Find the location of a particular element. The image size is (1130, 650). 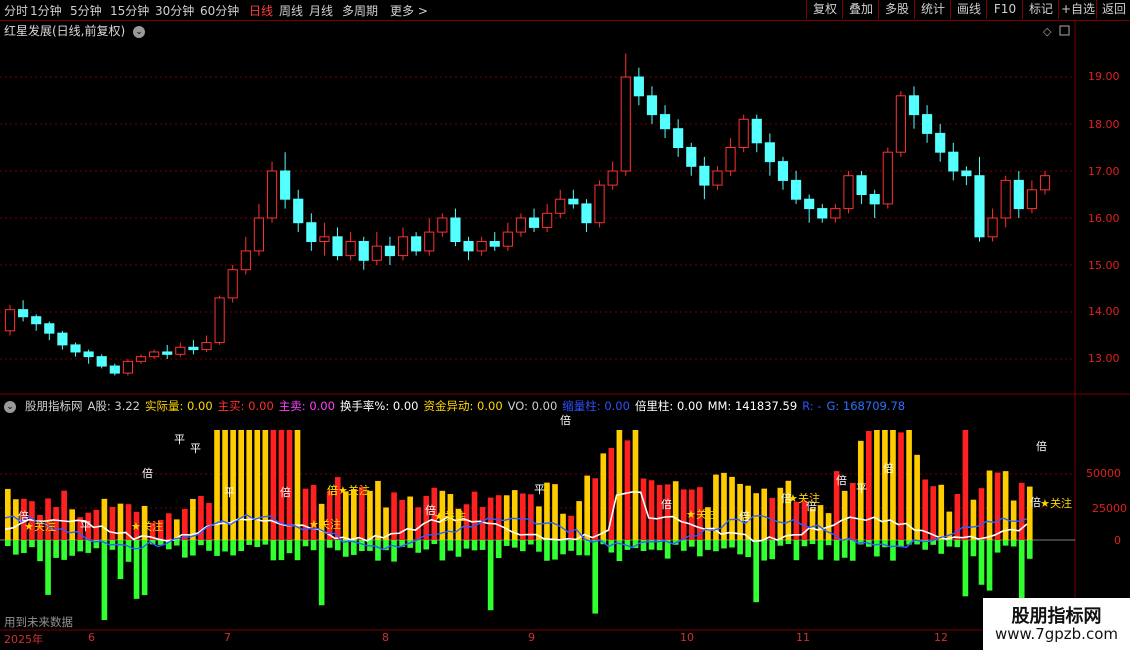

stock-title: 红星发展(日线,前复权) ⌄ is located at coordinates (75, 30).